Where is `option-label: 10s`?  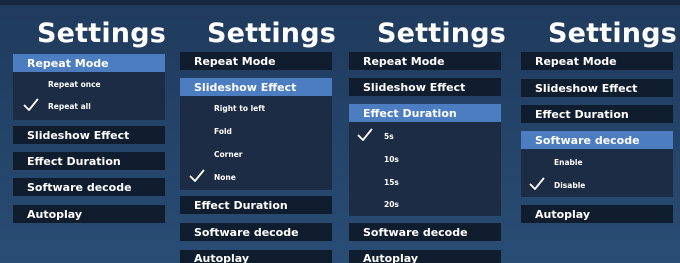
option-label: 10s is located at coordinates (391, 159).